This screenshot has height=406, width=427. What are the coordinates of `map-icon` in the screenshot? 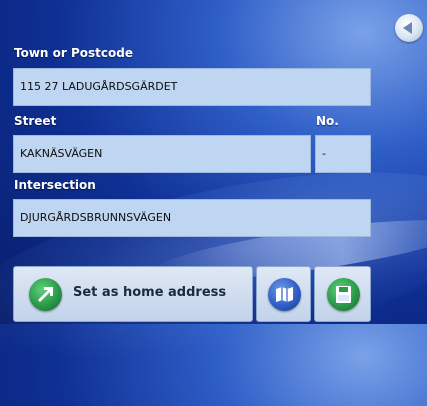 It's located at (284, 294).